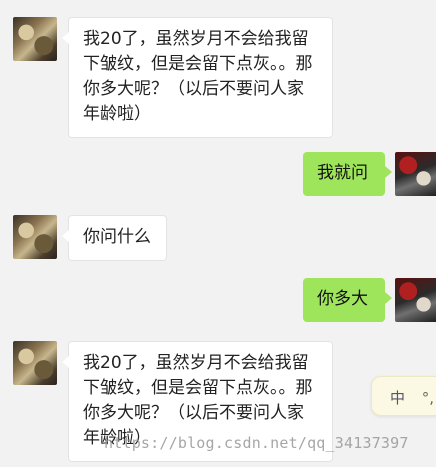 This screenshot has width=436, height=467. I want to click on message-text: 你多大, so click(342, 299).